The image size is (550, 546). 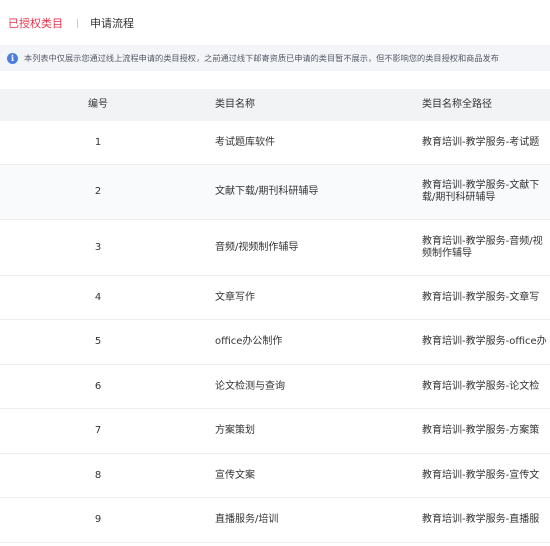 I want to click on table-row: 1 考试题库软件 教育培训-教学服务-考试题, so click(x=275, y=143).